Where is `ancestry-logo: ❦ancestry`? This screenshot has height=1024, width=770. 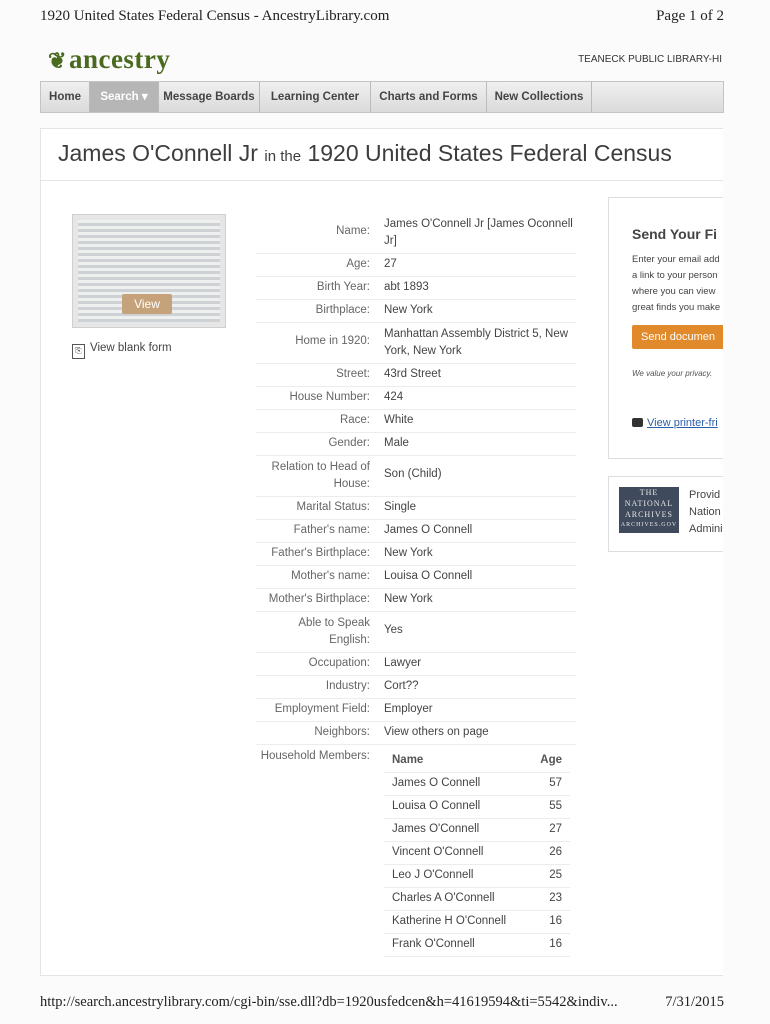
ancestry-logo: ❦ancestry is located at coordinates (109, 59).